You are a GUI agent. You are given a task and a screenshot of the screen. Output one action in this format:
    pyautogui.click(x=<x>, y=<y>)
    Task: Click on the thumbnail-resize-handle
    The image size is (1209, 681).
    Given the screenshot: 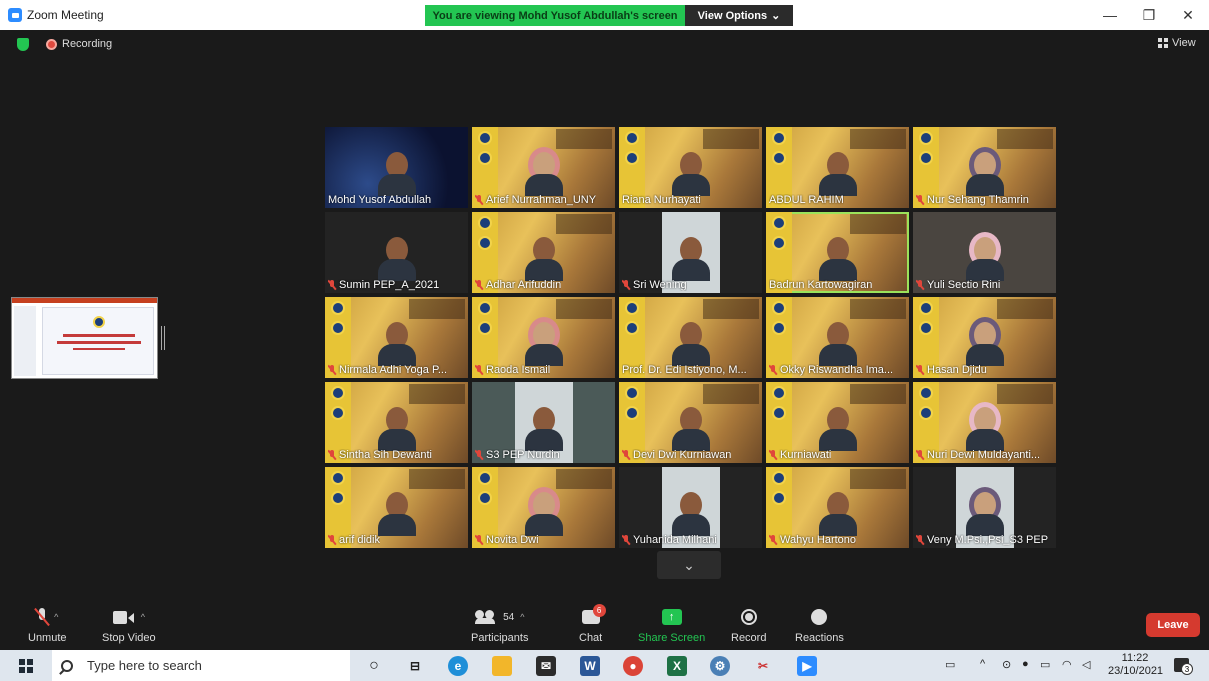 What is the action you would take?
    pyautogui.click(x=163, y=338)
    